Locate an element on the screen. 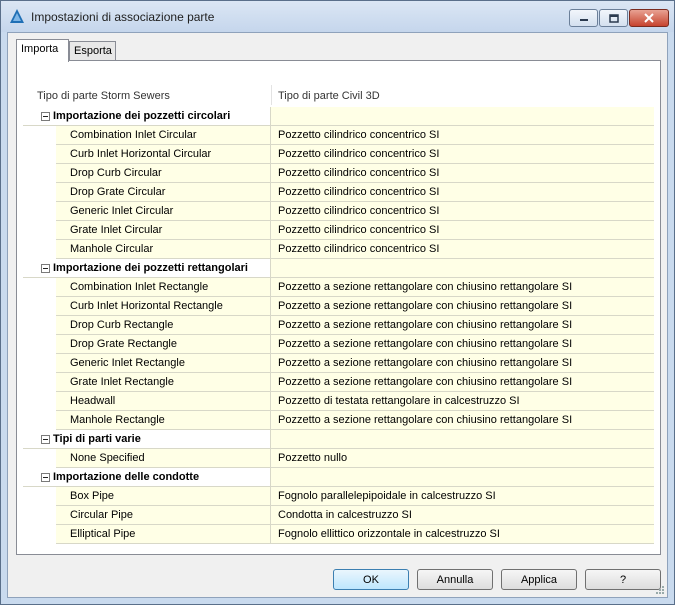 The width and height of the screenshot is (675, 605). storm-sewers-part-cell: Combination Inlet Rectangle is located at coordinates (147, 287).